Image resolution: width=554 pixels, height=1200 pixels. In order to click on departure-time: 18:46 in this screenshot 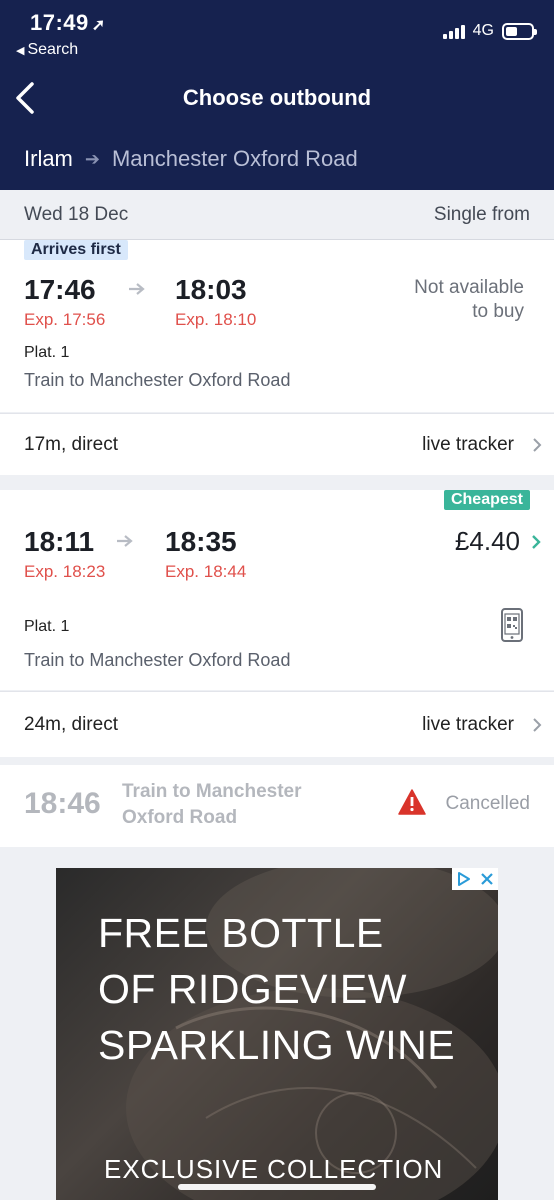, I will do `click(62, 803)`.